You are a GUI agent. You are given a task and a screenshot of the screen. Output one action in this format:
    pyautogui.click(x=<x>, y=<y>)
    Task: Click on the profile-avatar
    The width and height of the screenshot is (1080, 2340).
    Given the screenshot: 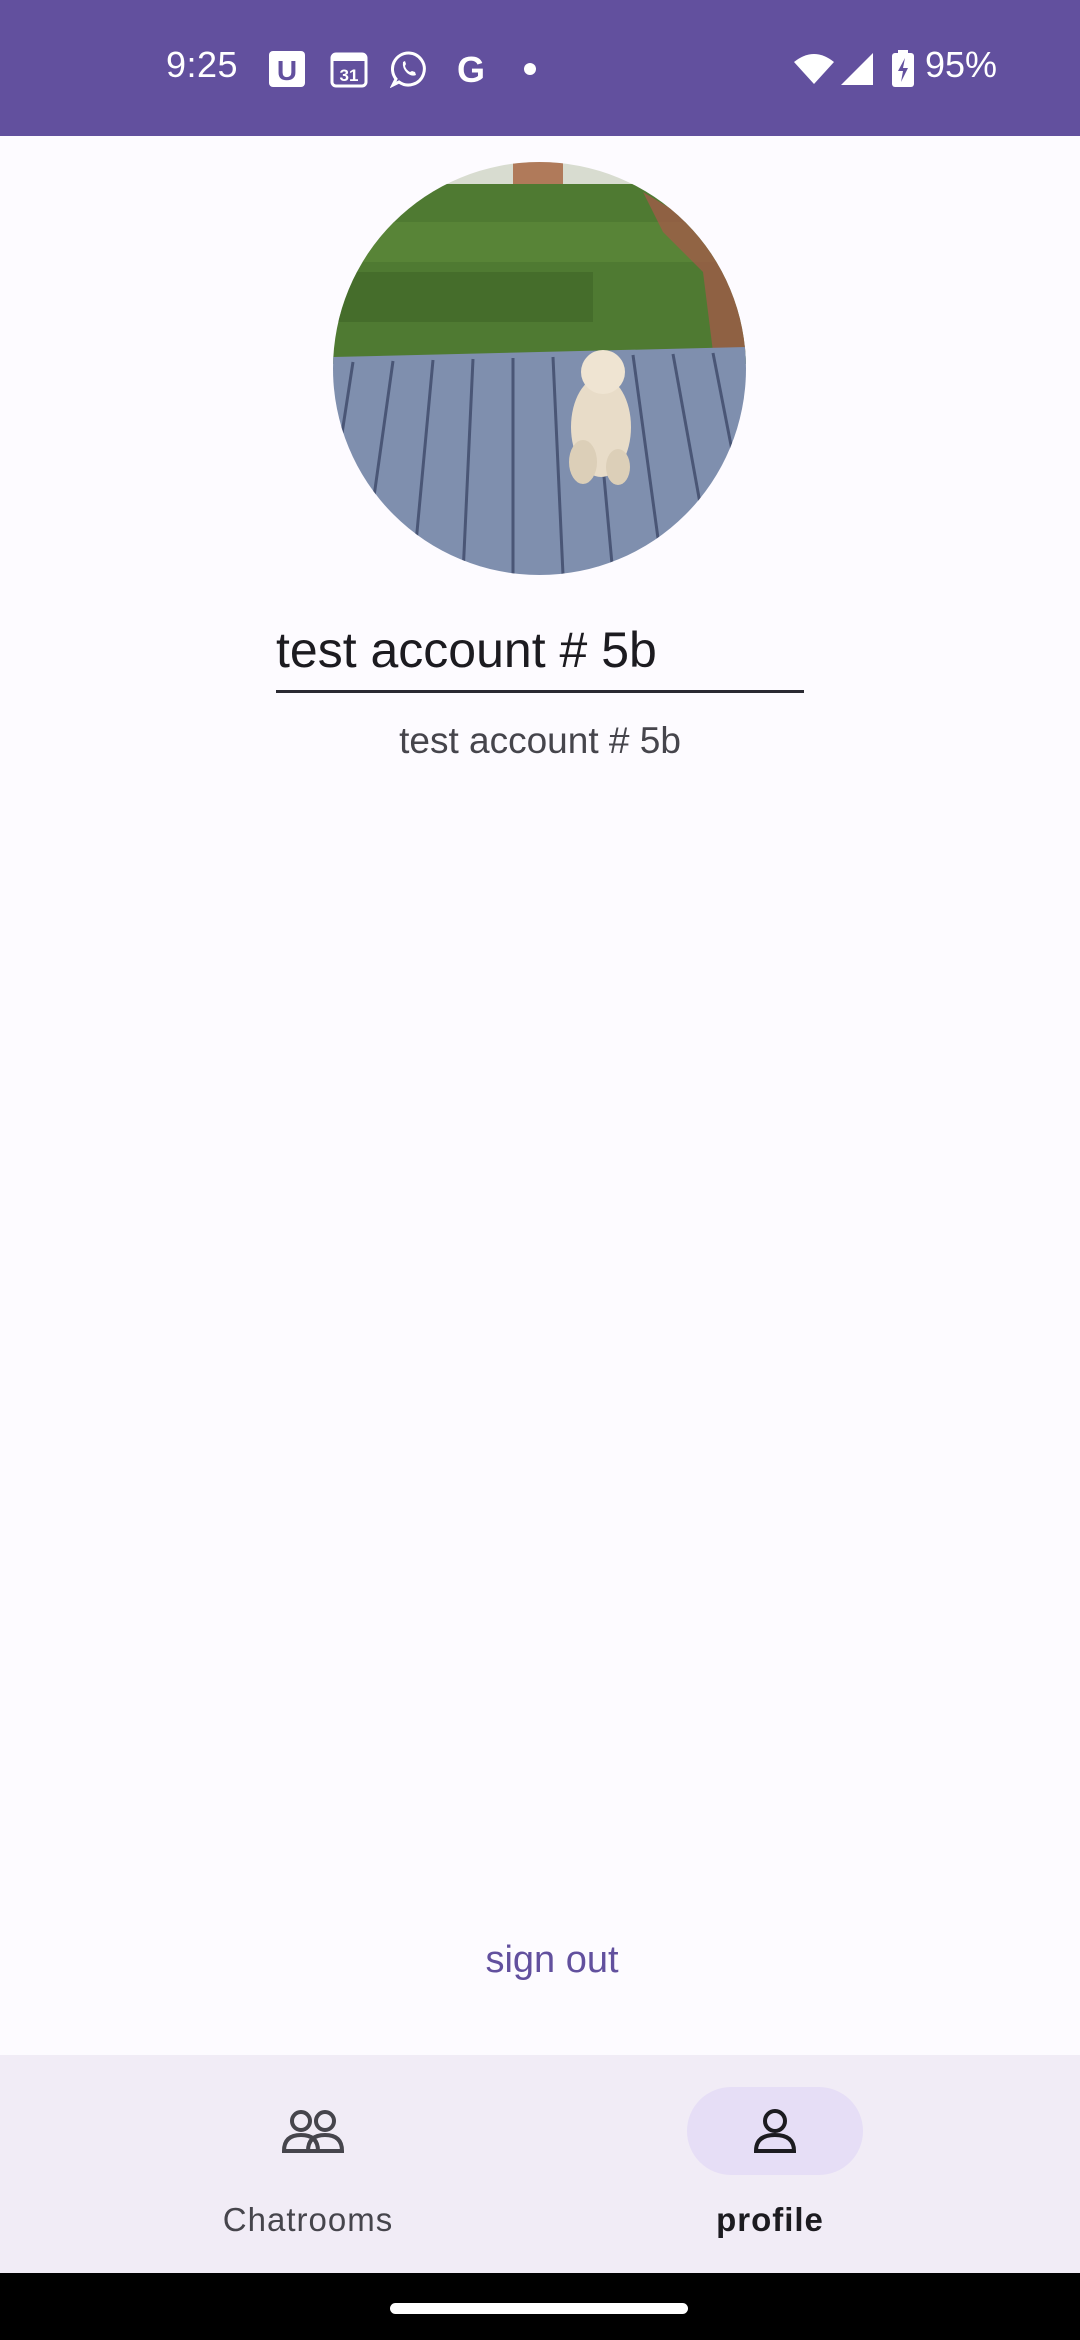 What is the action you would take?
    pyautogui.click(x=539, y=368)
    